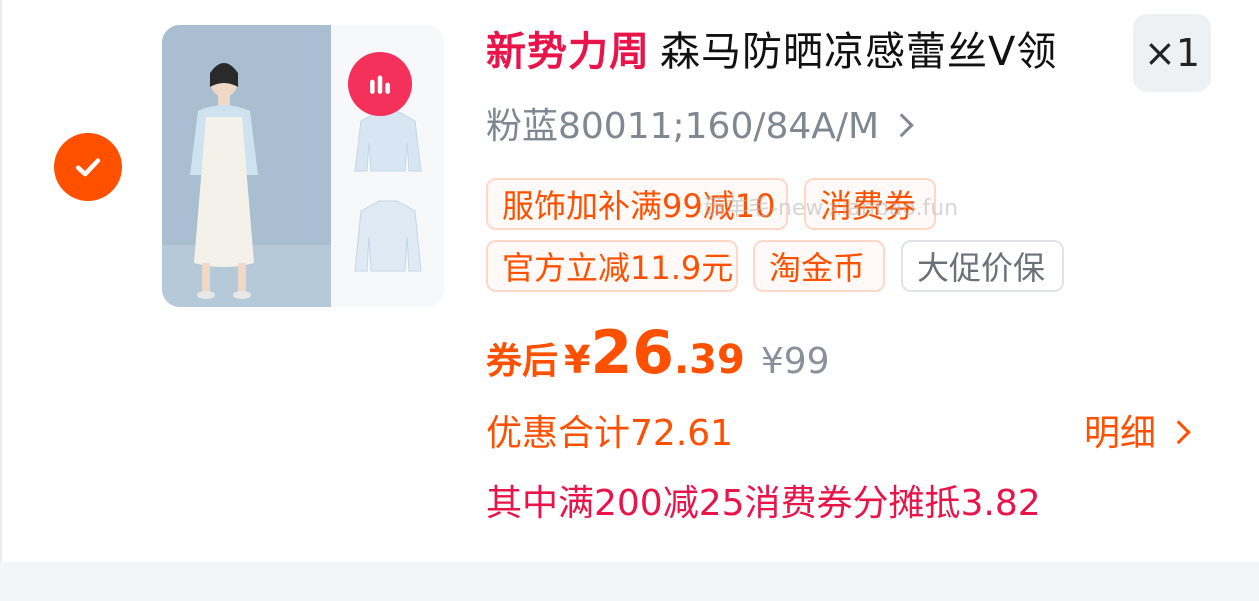  I want to click on product-title: 新势力周 森马防晒凉感蕾丝V领, so click(771, 52).